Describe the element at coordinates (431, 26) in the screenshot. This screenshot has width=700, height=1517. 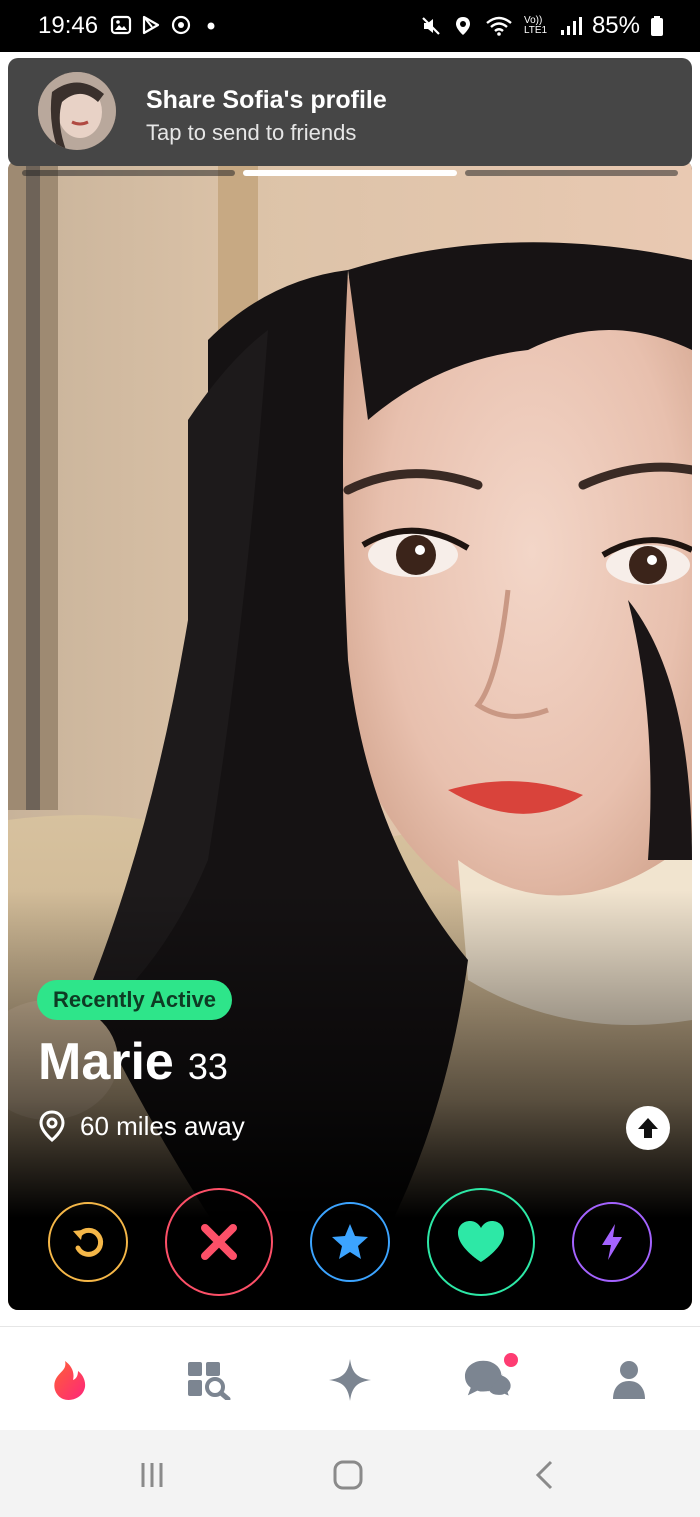
I see `mute-icon` at that location.